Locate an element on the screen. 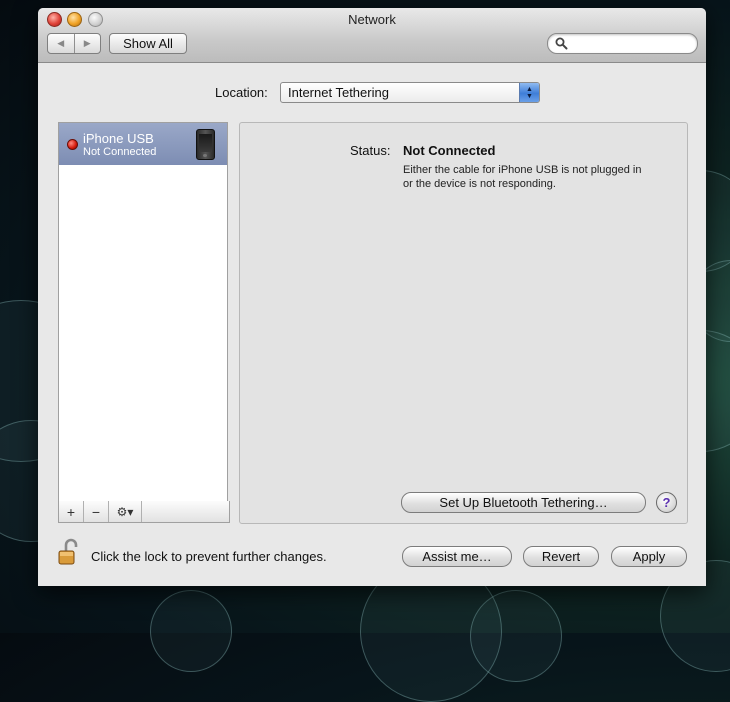 This screenshot has width=730, height=702. title-bar: Network ◀ ▶ Show All is located at coordinates (372, 35).